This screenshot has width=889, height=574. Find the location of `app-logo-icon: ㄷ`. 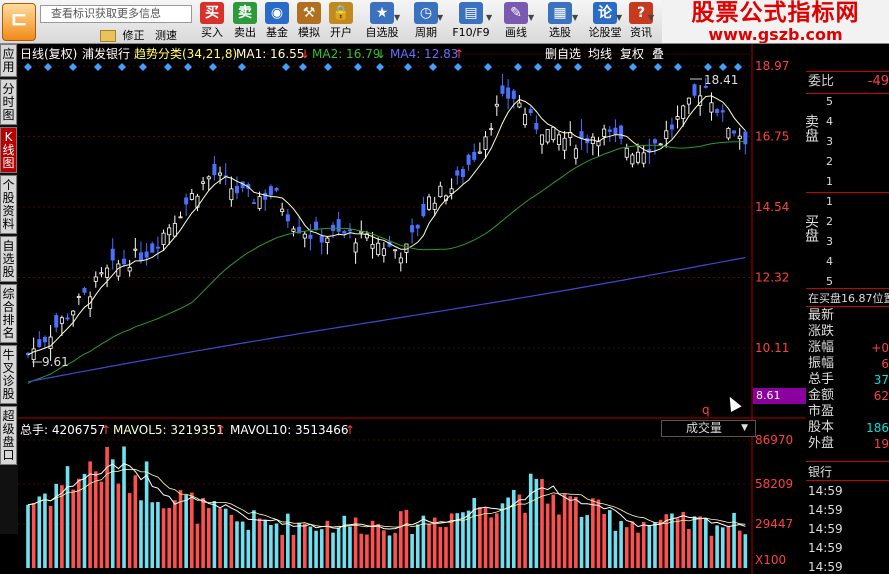

app-logo-icon: ㄷ is located at coordinates (19, 22).